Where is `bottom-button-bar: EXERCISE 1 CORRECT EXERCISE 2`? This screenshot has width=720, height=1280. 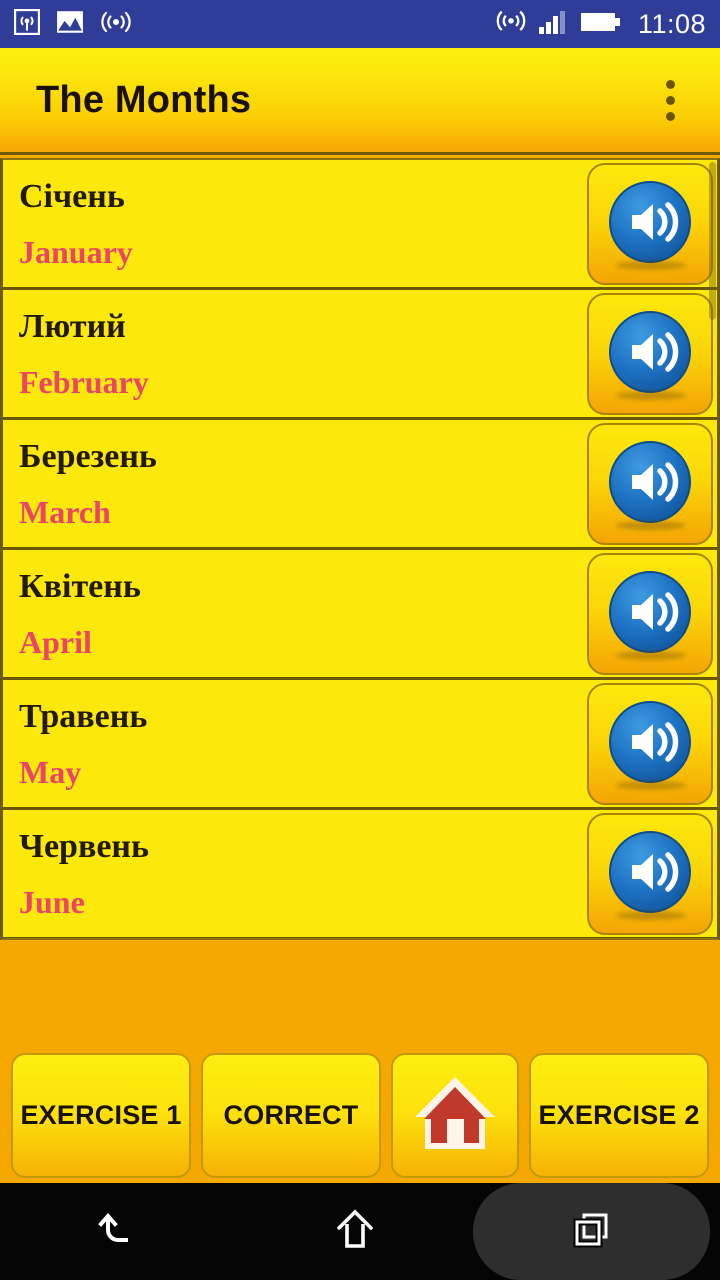
bottom-button-bar: EXERCISE 1 CORRECT EXERCISE 2 is located at coordinates (360, 1115).